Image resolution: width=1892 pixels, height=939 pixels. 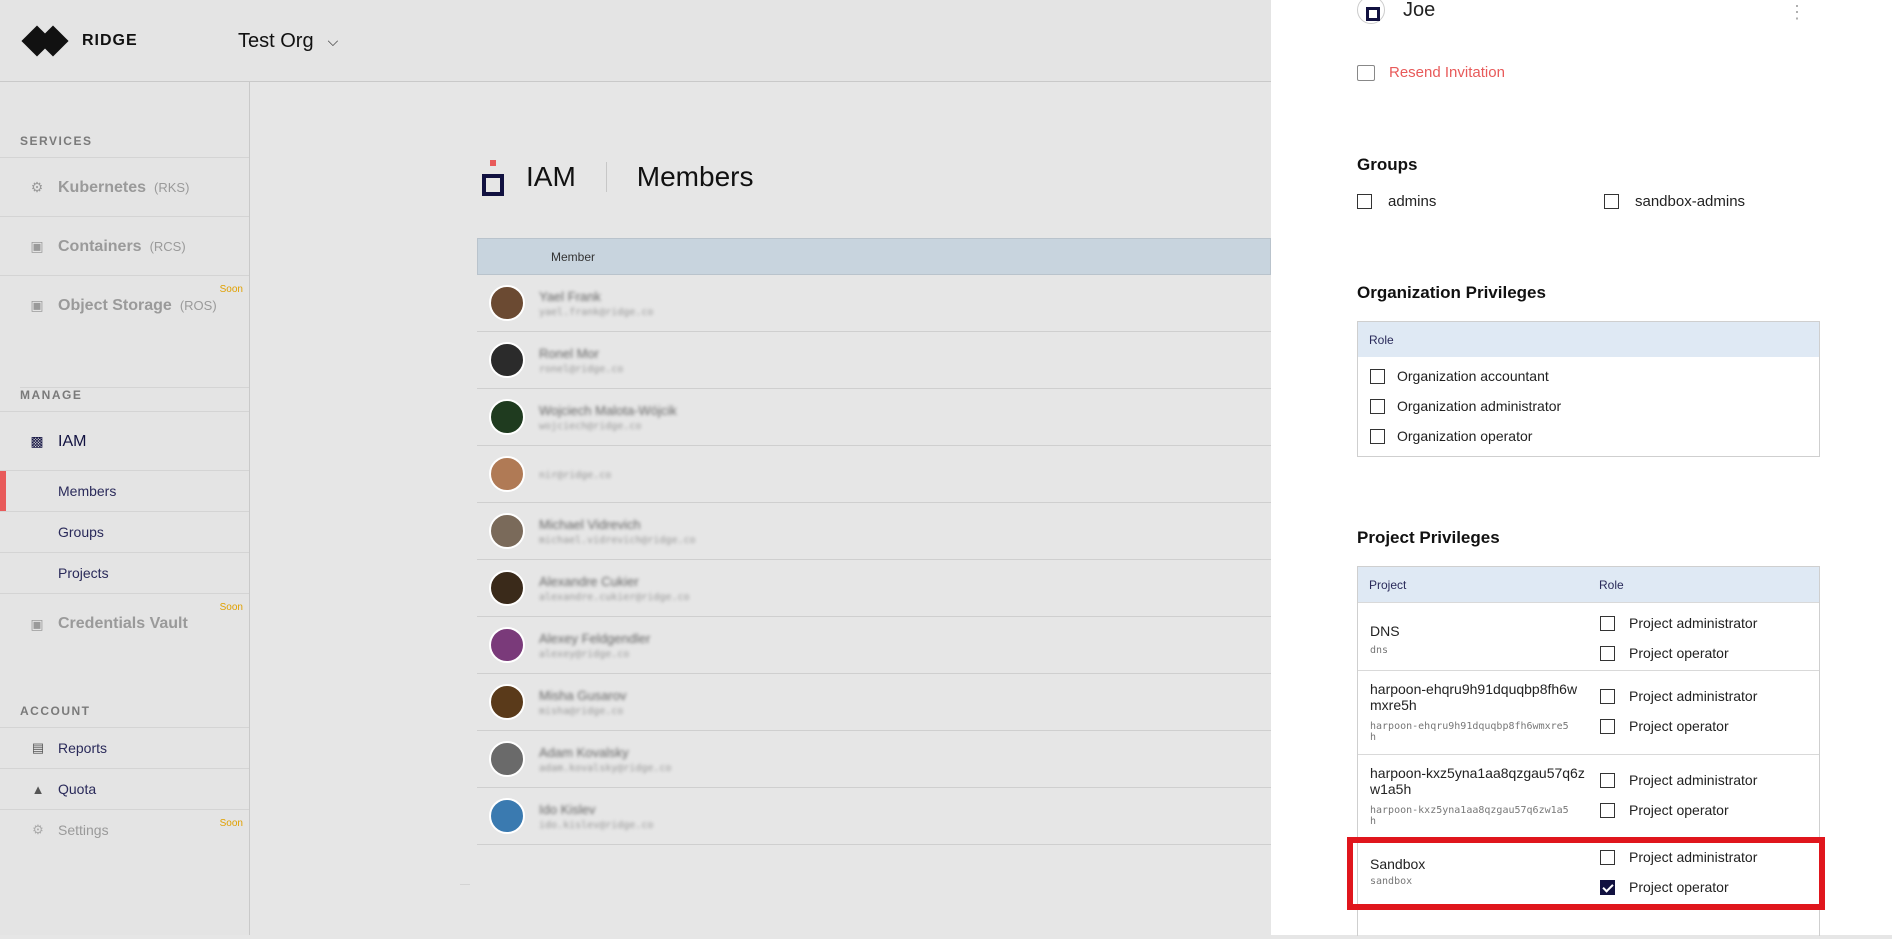 What do you see at coordinates (1366, 72) in the screenshot?
I see `resend-icon` at bounding box center [1366, 72].